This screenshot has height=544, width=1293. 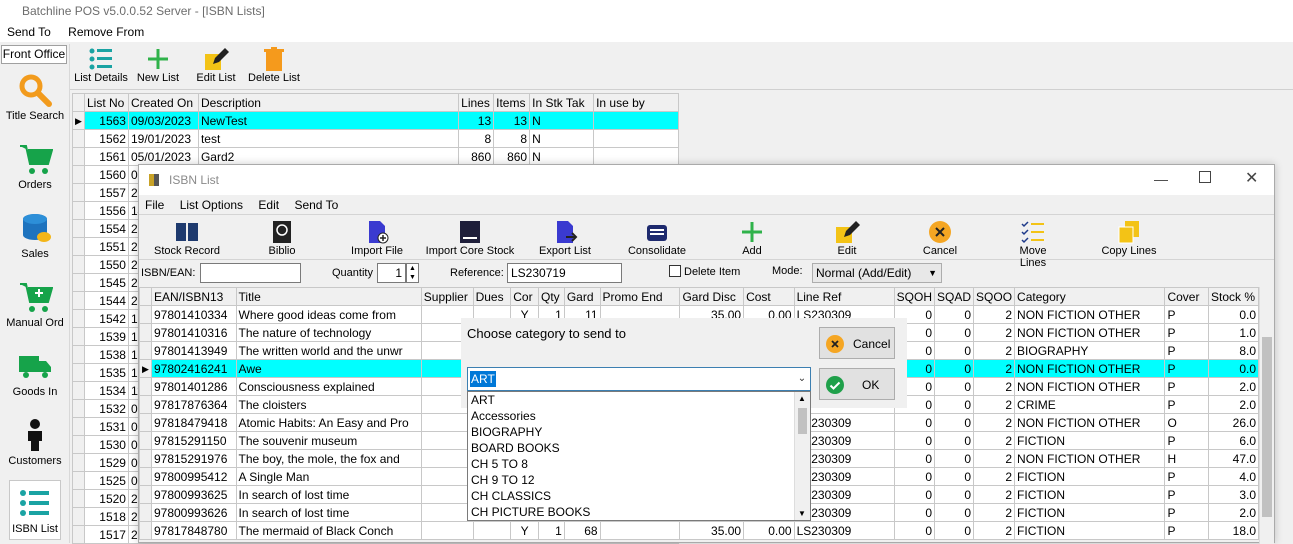 I want to click on col-header: Lines, so click(x=476, y=102).